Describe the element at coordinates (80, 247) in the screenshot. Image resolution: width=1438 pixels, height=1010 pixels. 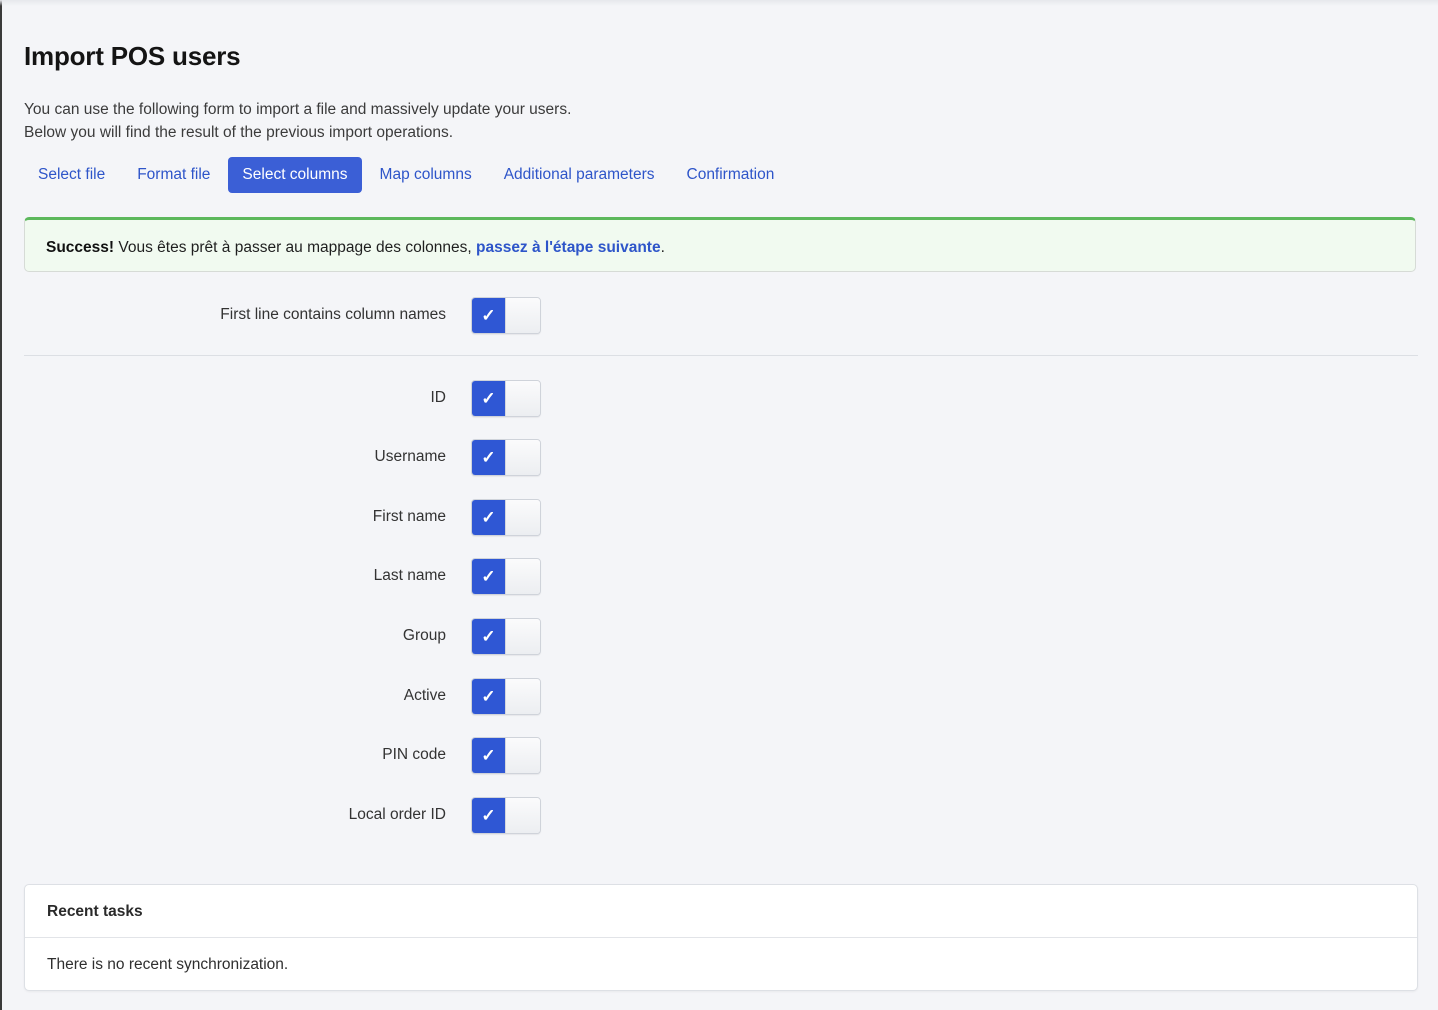
I see `alert-strong: Success!` at that location.